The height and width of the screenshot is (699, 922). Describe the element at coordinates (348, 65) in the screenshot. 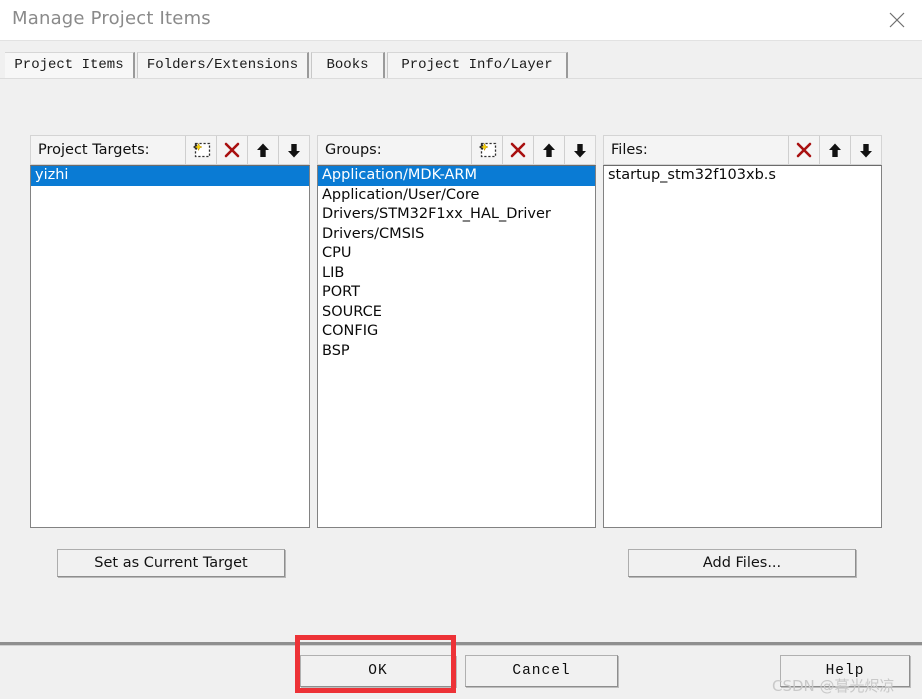

I see `tab-books: Books` at that location.